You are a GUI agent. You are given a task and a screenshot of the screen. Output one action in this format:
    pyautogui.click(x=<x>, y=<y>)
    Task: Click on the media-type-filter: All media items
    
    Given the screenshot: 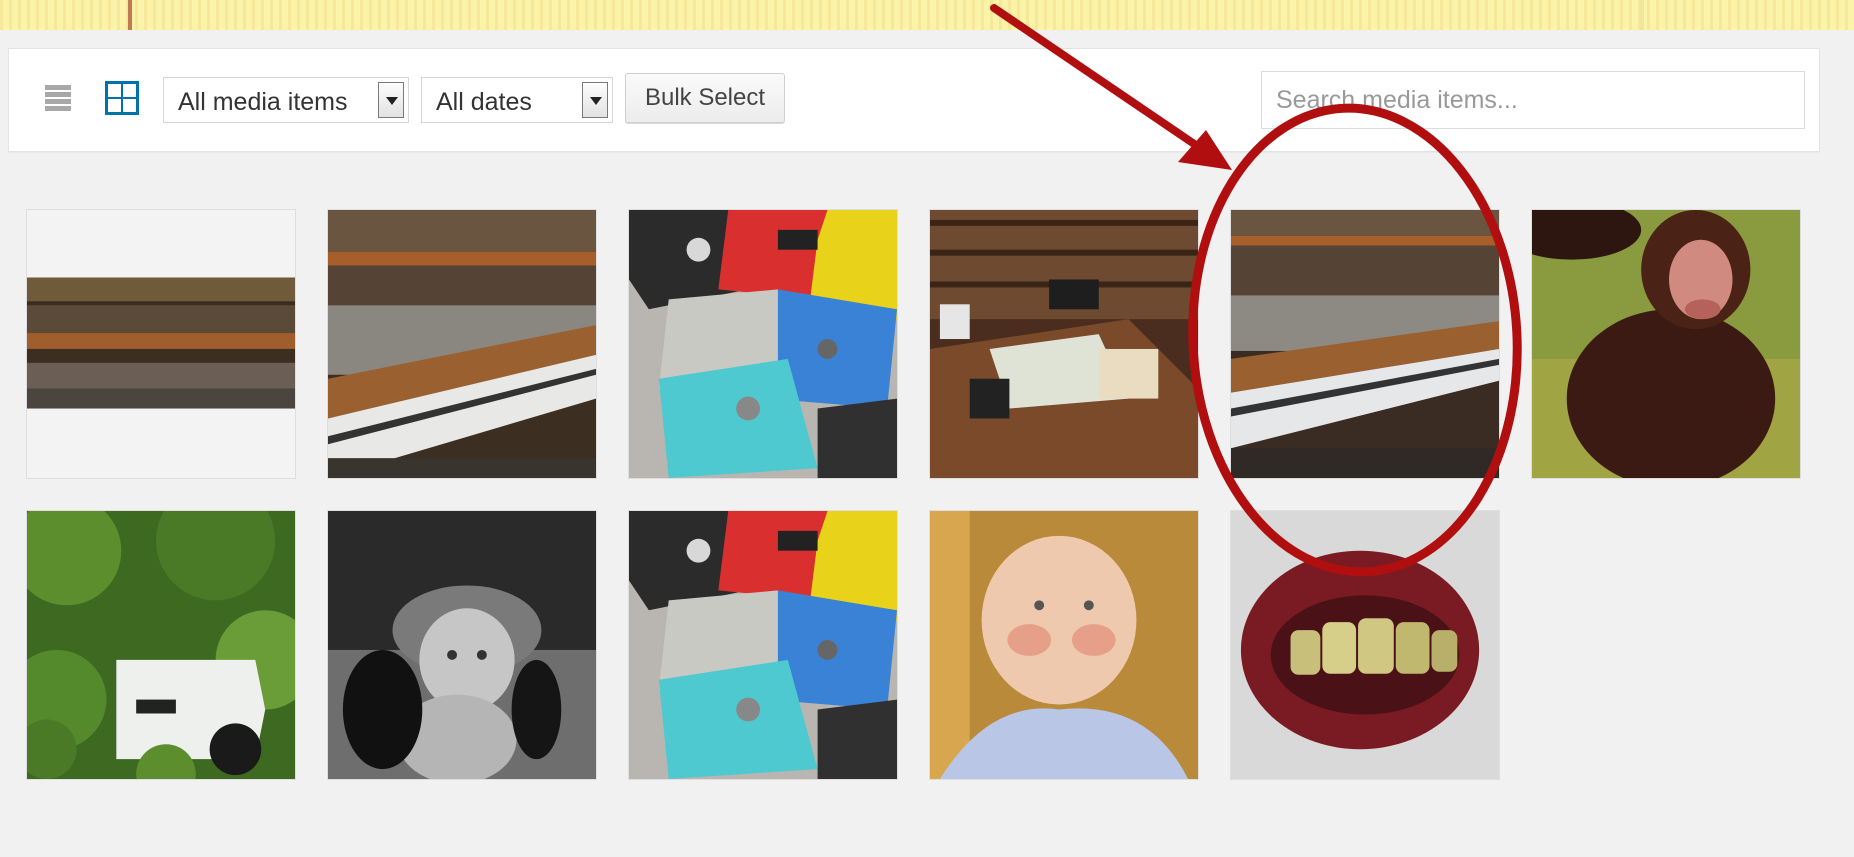 What is the action you would take?
    pyautogui.click(x=286, y=100)
    